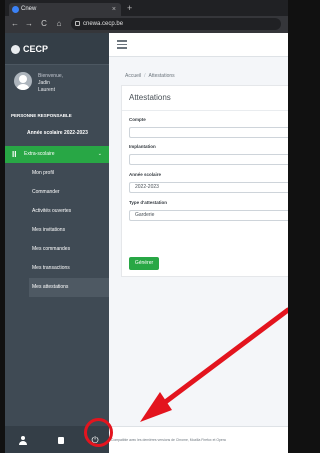 Image resolution: width=320 pixels, height=453 pixels. I want to click on compte-select, so click(208, 132).